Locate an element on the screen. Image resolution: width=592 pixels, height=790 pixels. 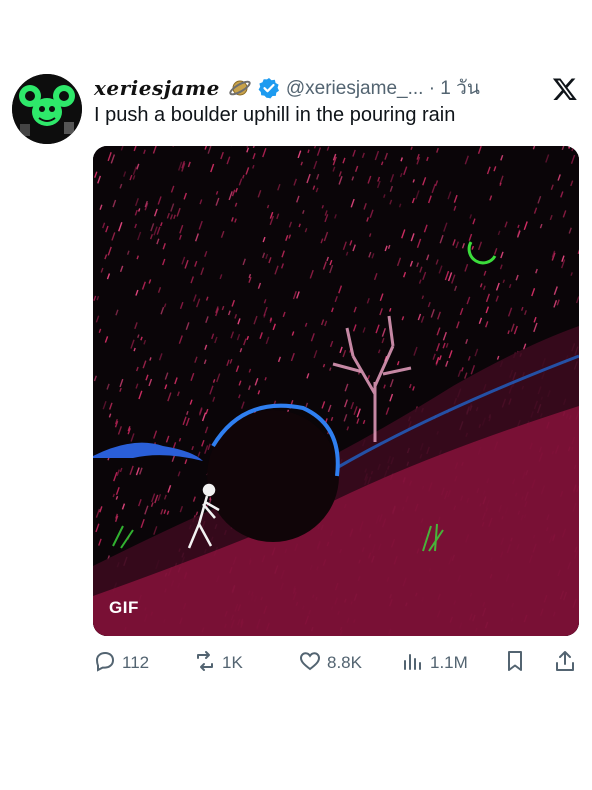
bookmark-icon is located at coordinates (515, 663).